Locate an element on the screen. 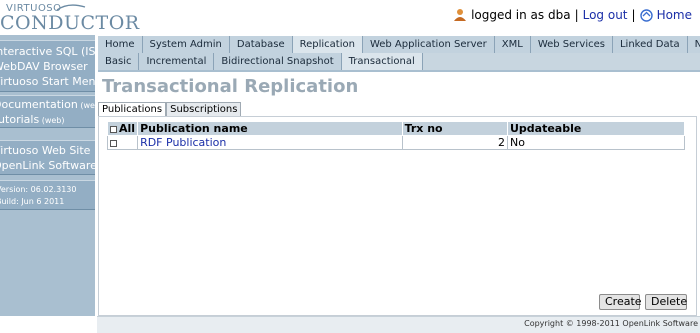  select-all-checkbox is located at coordinates (113, 129).